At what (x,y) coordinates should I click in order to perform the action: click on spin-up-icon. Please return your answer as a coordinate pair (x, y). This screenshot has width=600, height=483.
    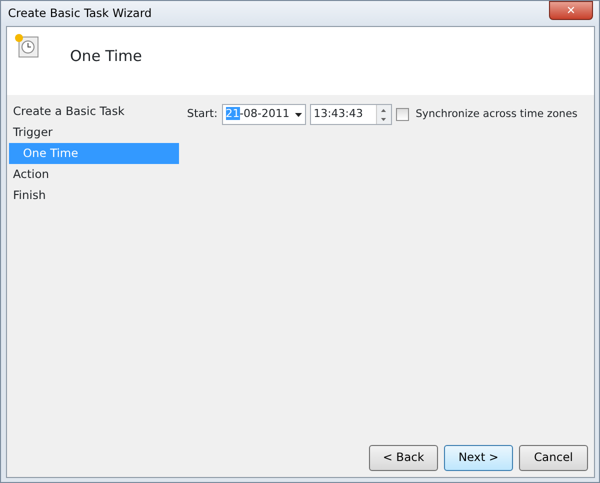
    Looking at the image, I should click on (383, 110).